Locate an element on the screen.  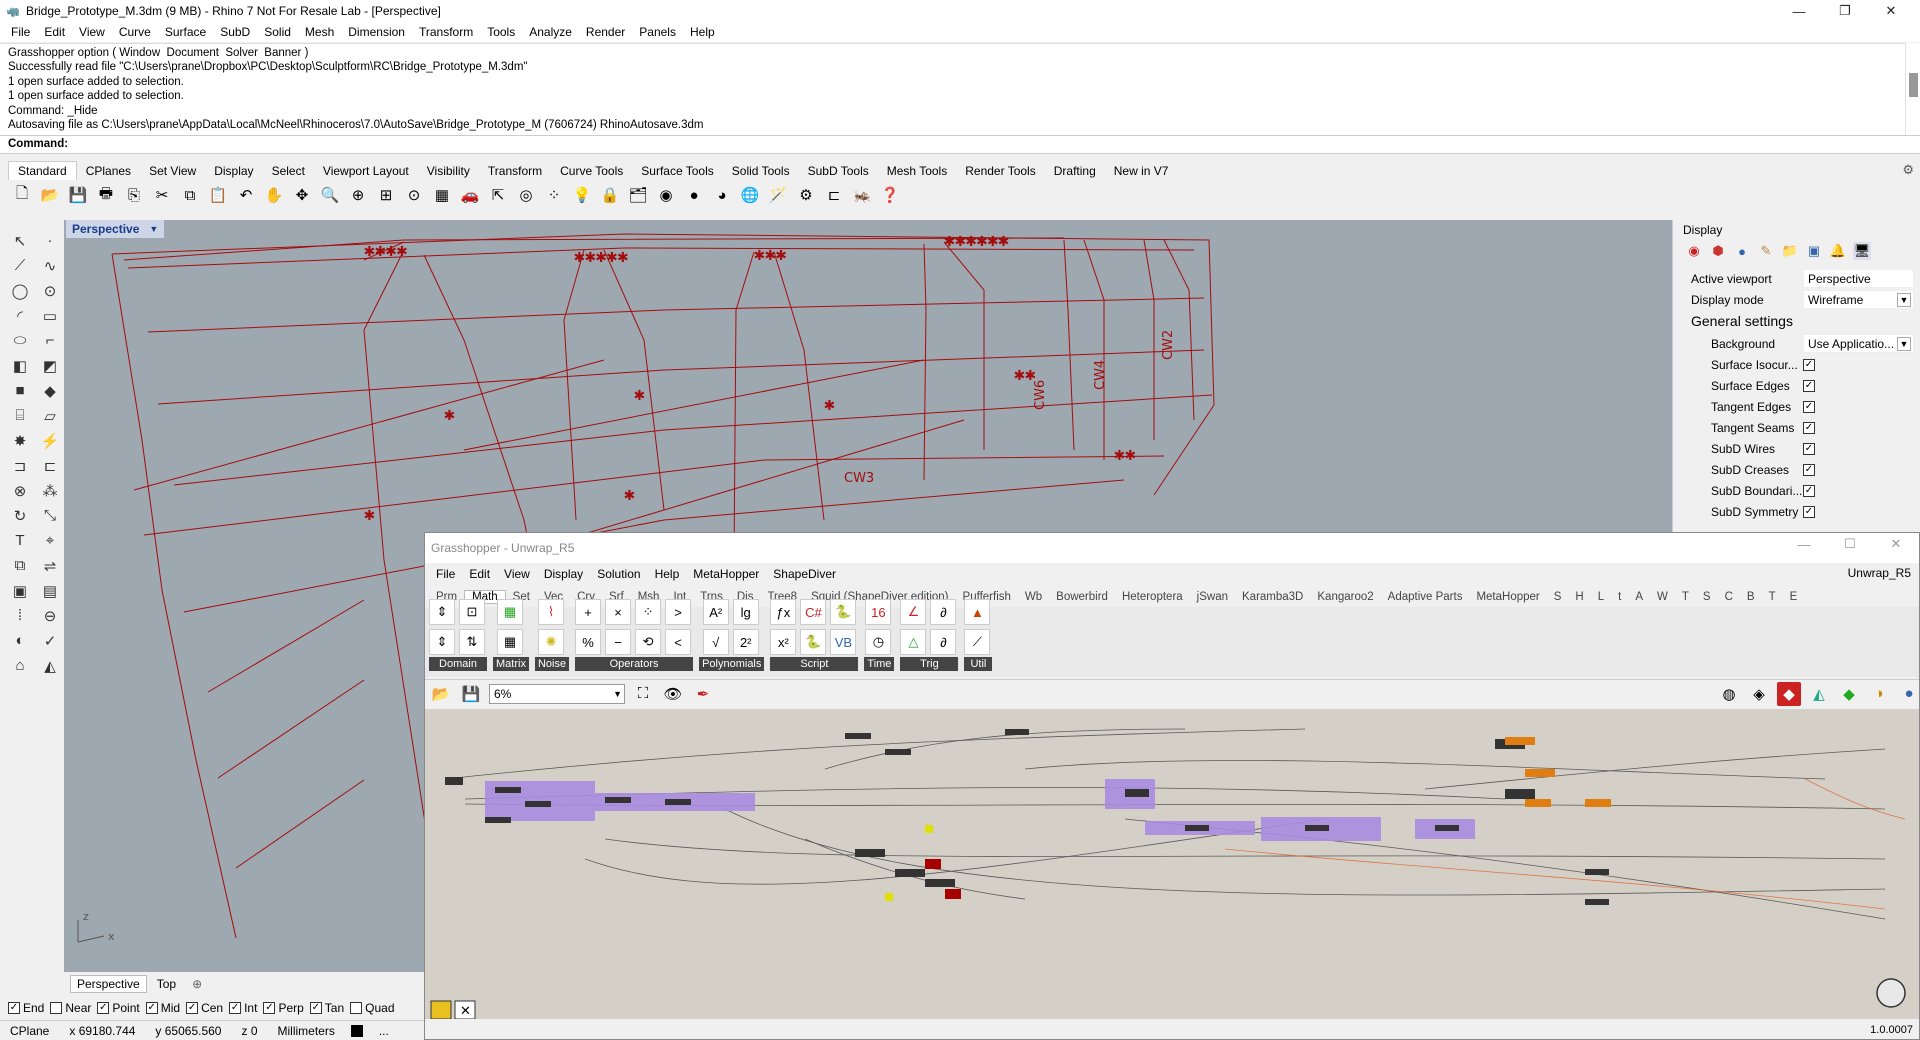
open-folder-icon: 📂 is located at coordinates (50, 195).